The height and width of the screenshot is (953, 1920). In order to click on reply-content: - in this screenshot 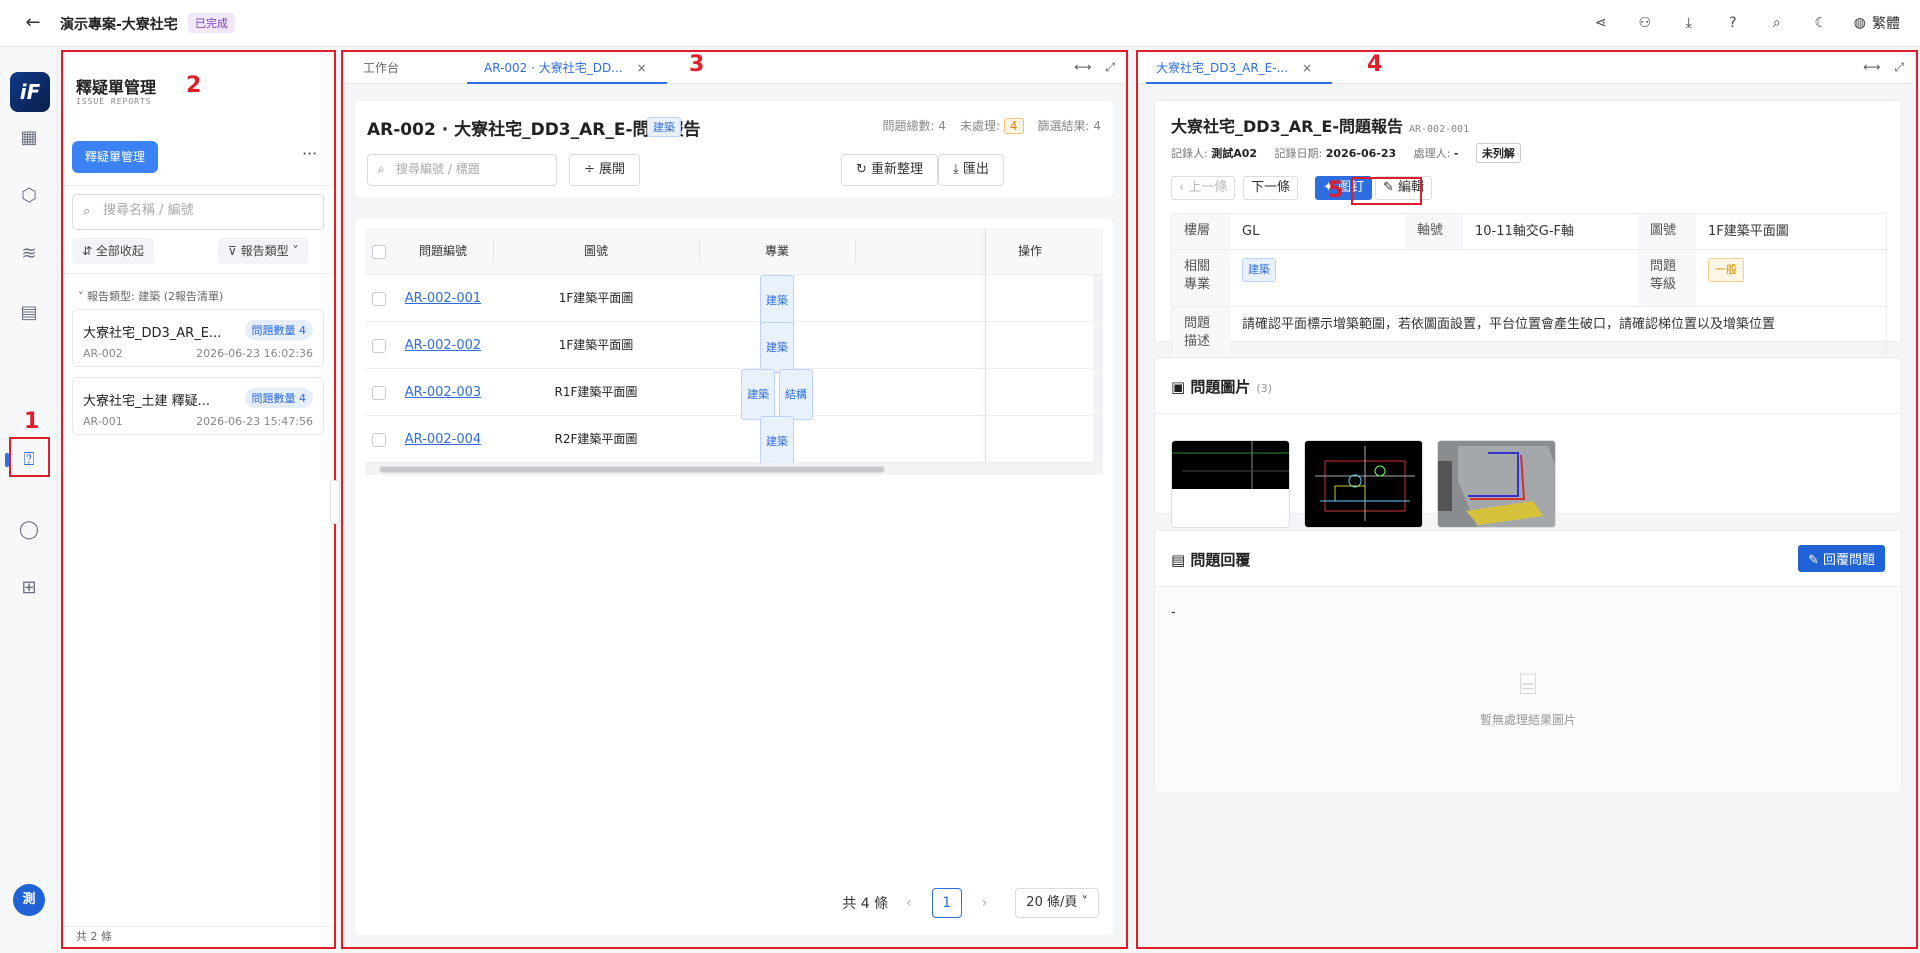, I will do `click(1173, 612)`.